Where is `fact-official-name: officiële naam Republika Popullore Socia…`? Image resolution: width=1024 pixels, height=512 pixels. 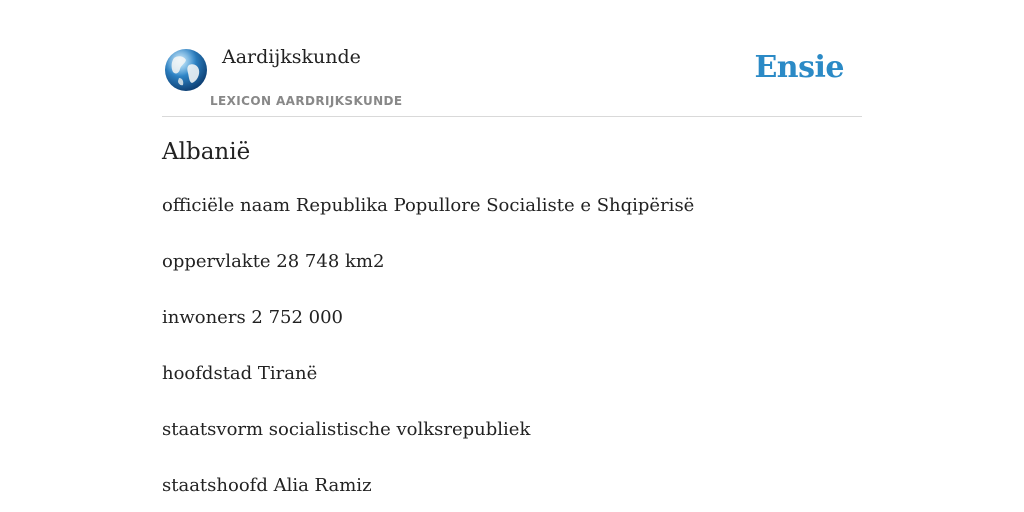 fact-official-name: officiële naam Republika Popullore Socia… is located at coordinates (428, 205).